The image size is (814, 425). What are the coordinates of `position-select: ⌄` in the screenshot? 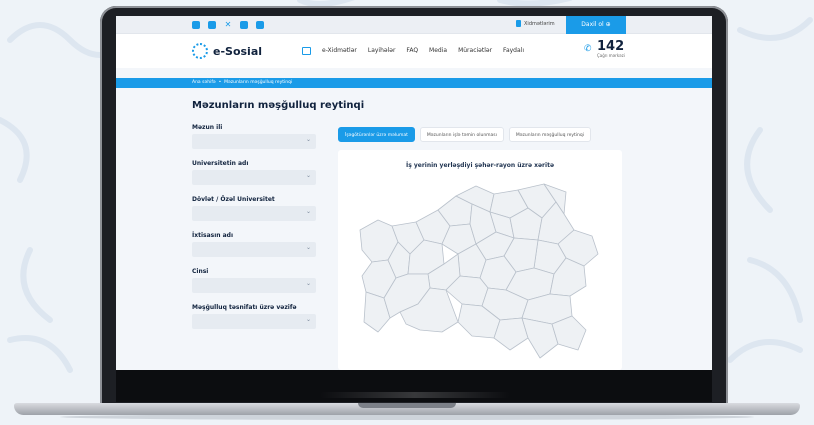 It's located at (254, 321).